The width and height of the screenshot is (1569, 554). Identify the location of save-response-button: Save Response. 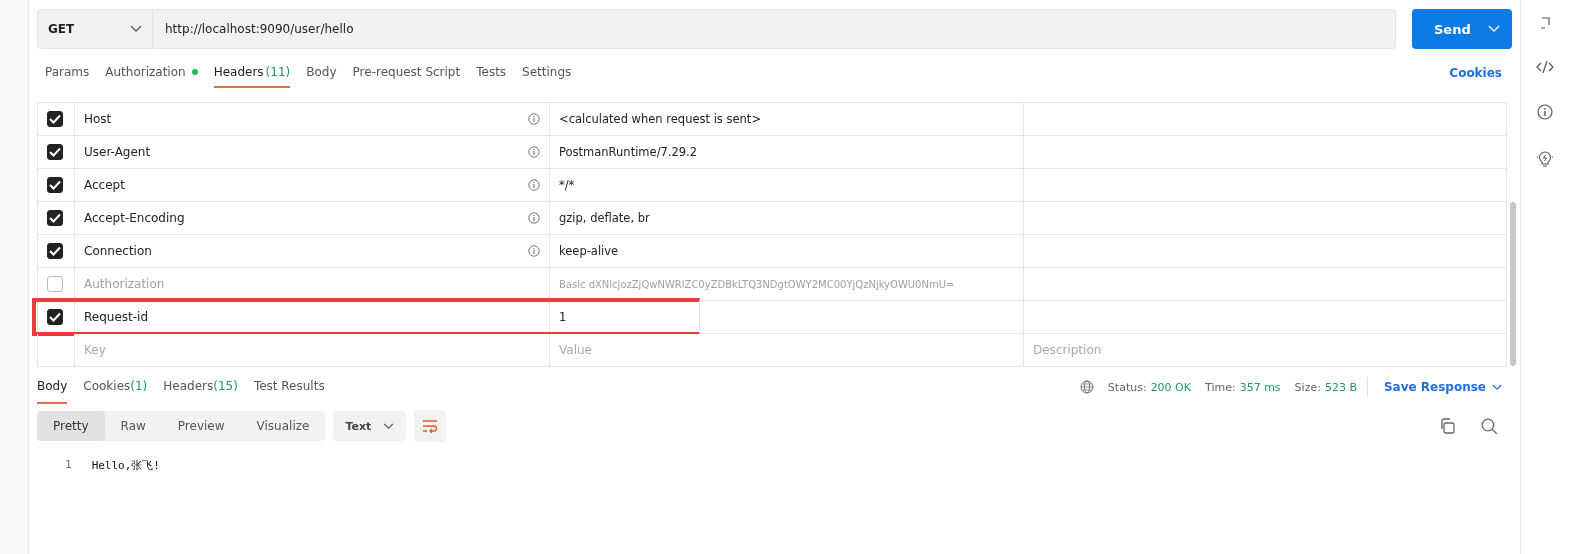
(1442, 387).